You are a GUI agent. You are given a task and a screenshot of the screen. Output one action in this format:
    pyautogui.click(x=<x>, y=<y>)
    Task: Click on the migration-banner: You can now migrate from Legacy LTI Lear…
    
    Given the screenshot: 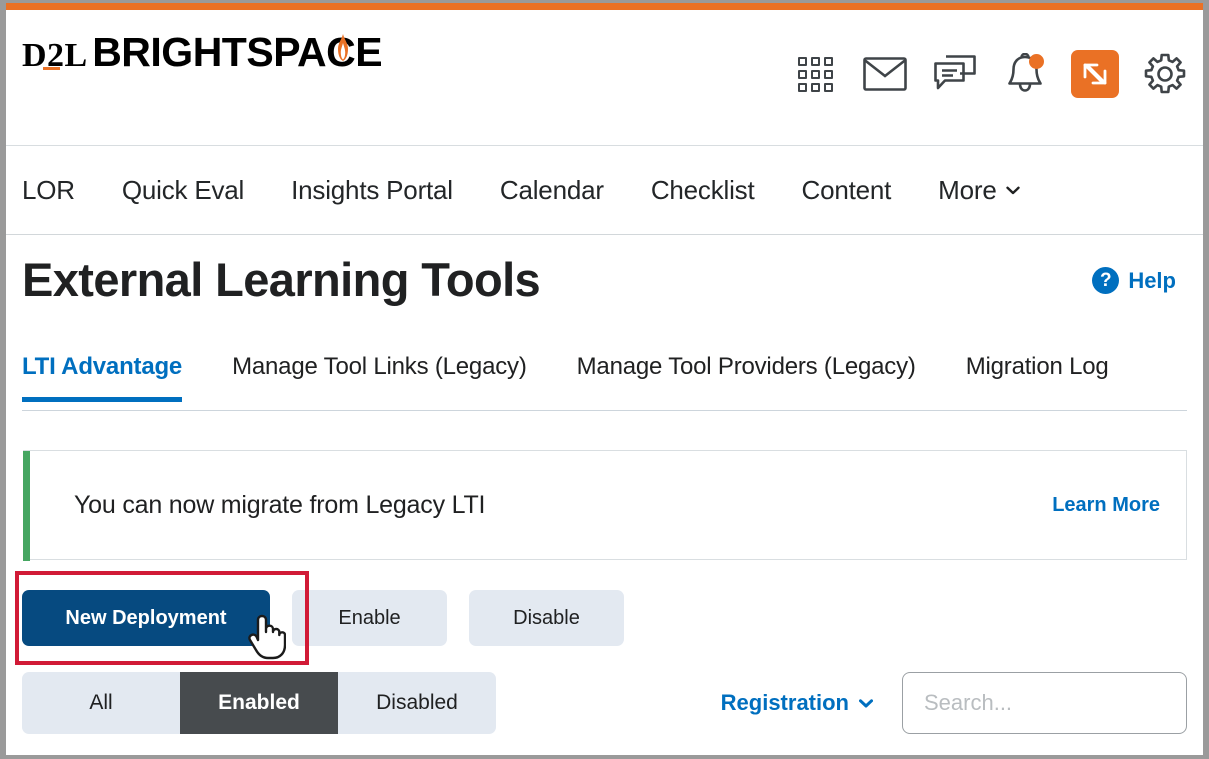 What is the action you would take?
    pyautogui.click(x=605, y=505)
    